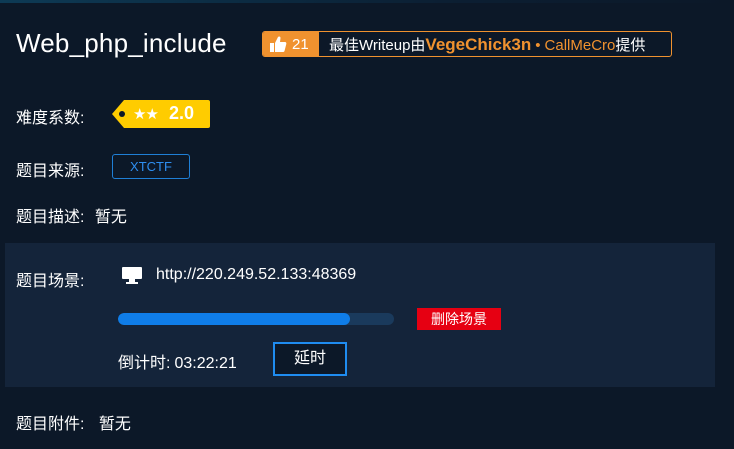 This screenshot has height=449, width=734. I want to click on writeup-author-secondary: CallMeCro, so click(580, 45).